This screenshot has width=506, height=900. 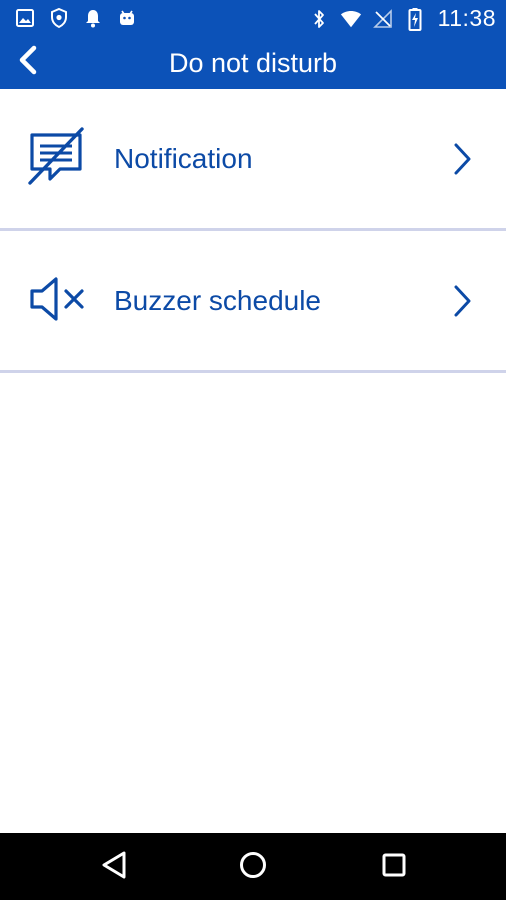 I want to click on notification-off-icon, so click(x=56, y=157).